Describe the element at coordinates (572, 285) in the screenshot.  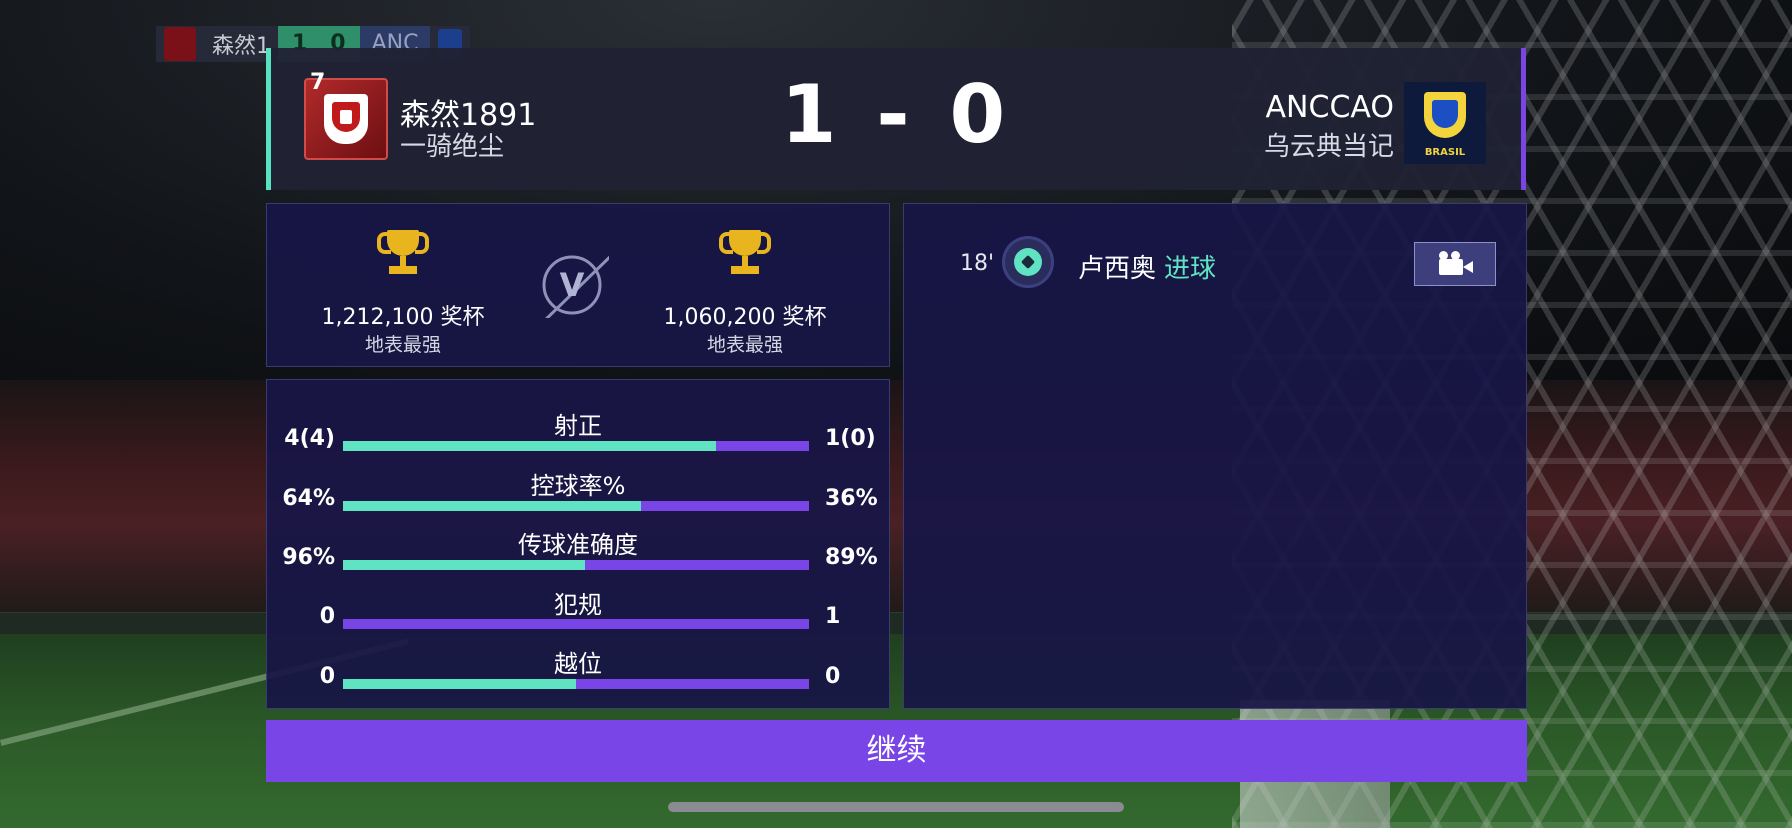
I see `svg-text: V` at that location.